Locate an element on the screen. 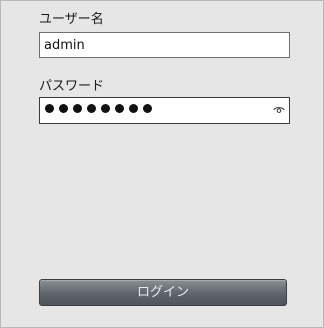 The image size is (324, 328). username-input is located at coordinates (164, 45).